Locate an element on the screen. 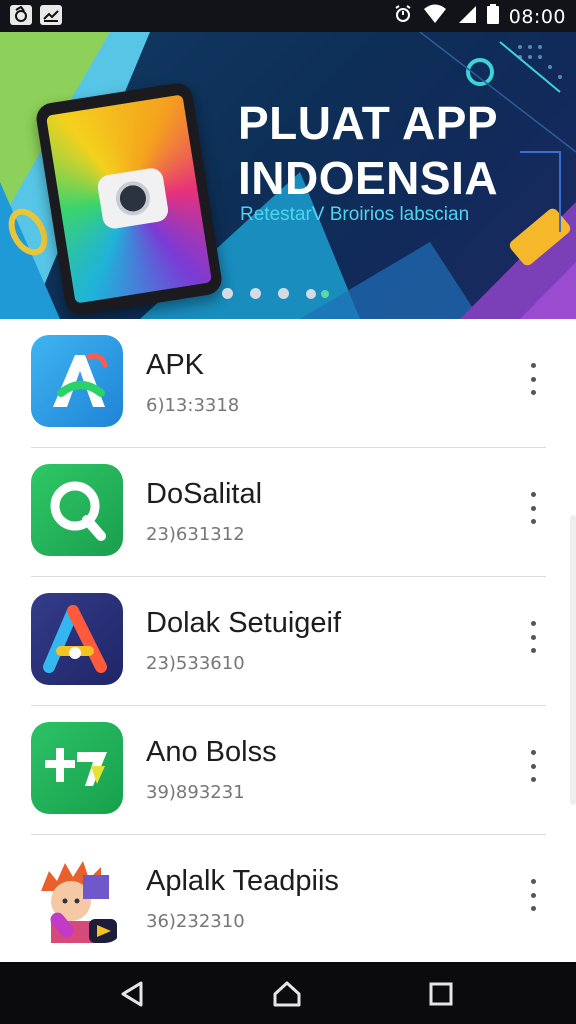 This screenshot has width=576, height=1024. carousel-dot-active is located at coordinates (325, 293).